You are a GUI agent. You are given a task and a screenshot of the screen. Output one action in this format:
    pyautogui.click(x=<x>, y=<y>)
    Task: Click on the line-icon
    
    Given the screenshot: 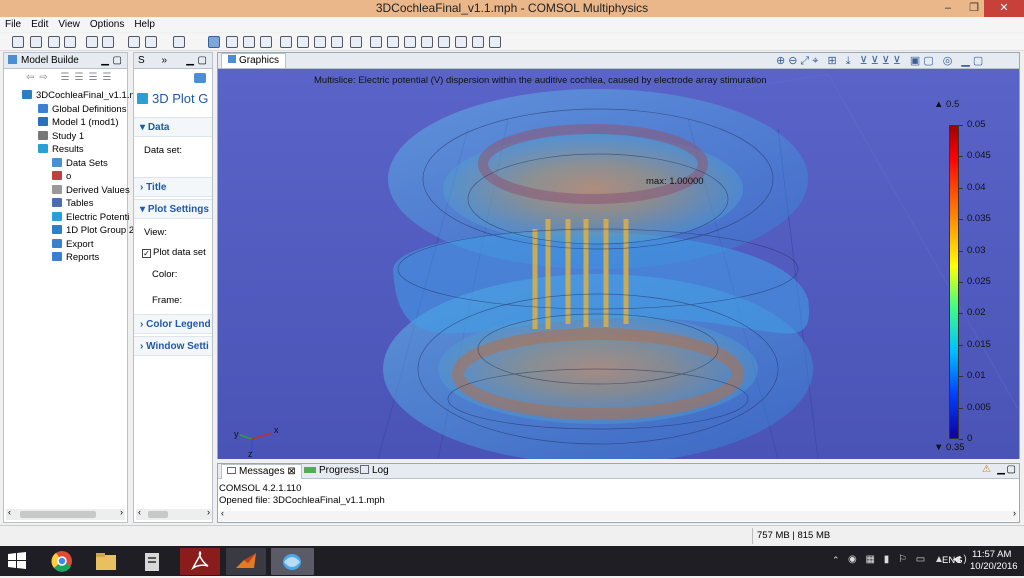 What is the action you would take?
    pyautogui.click(x=232, y=42)
    